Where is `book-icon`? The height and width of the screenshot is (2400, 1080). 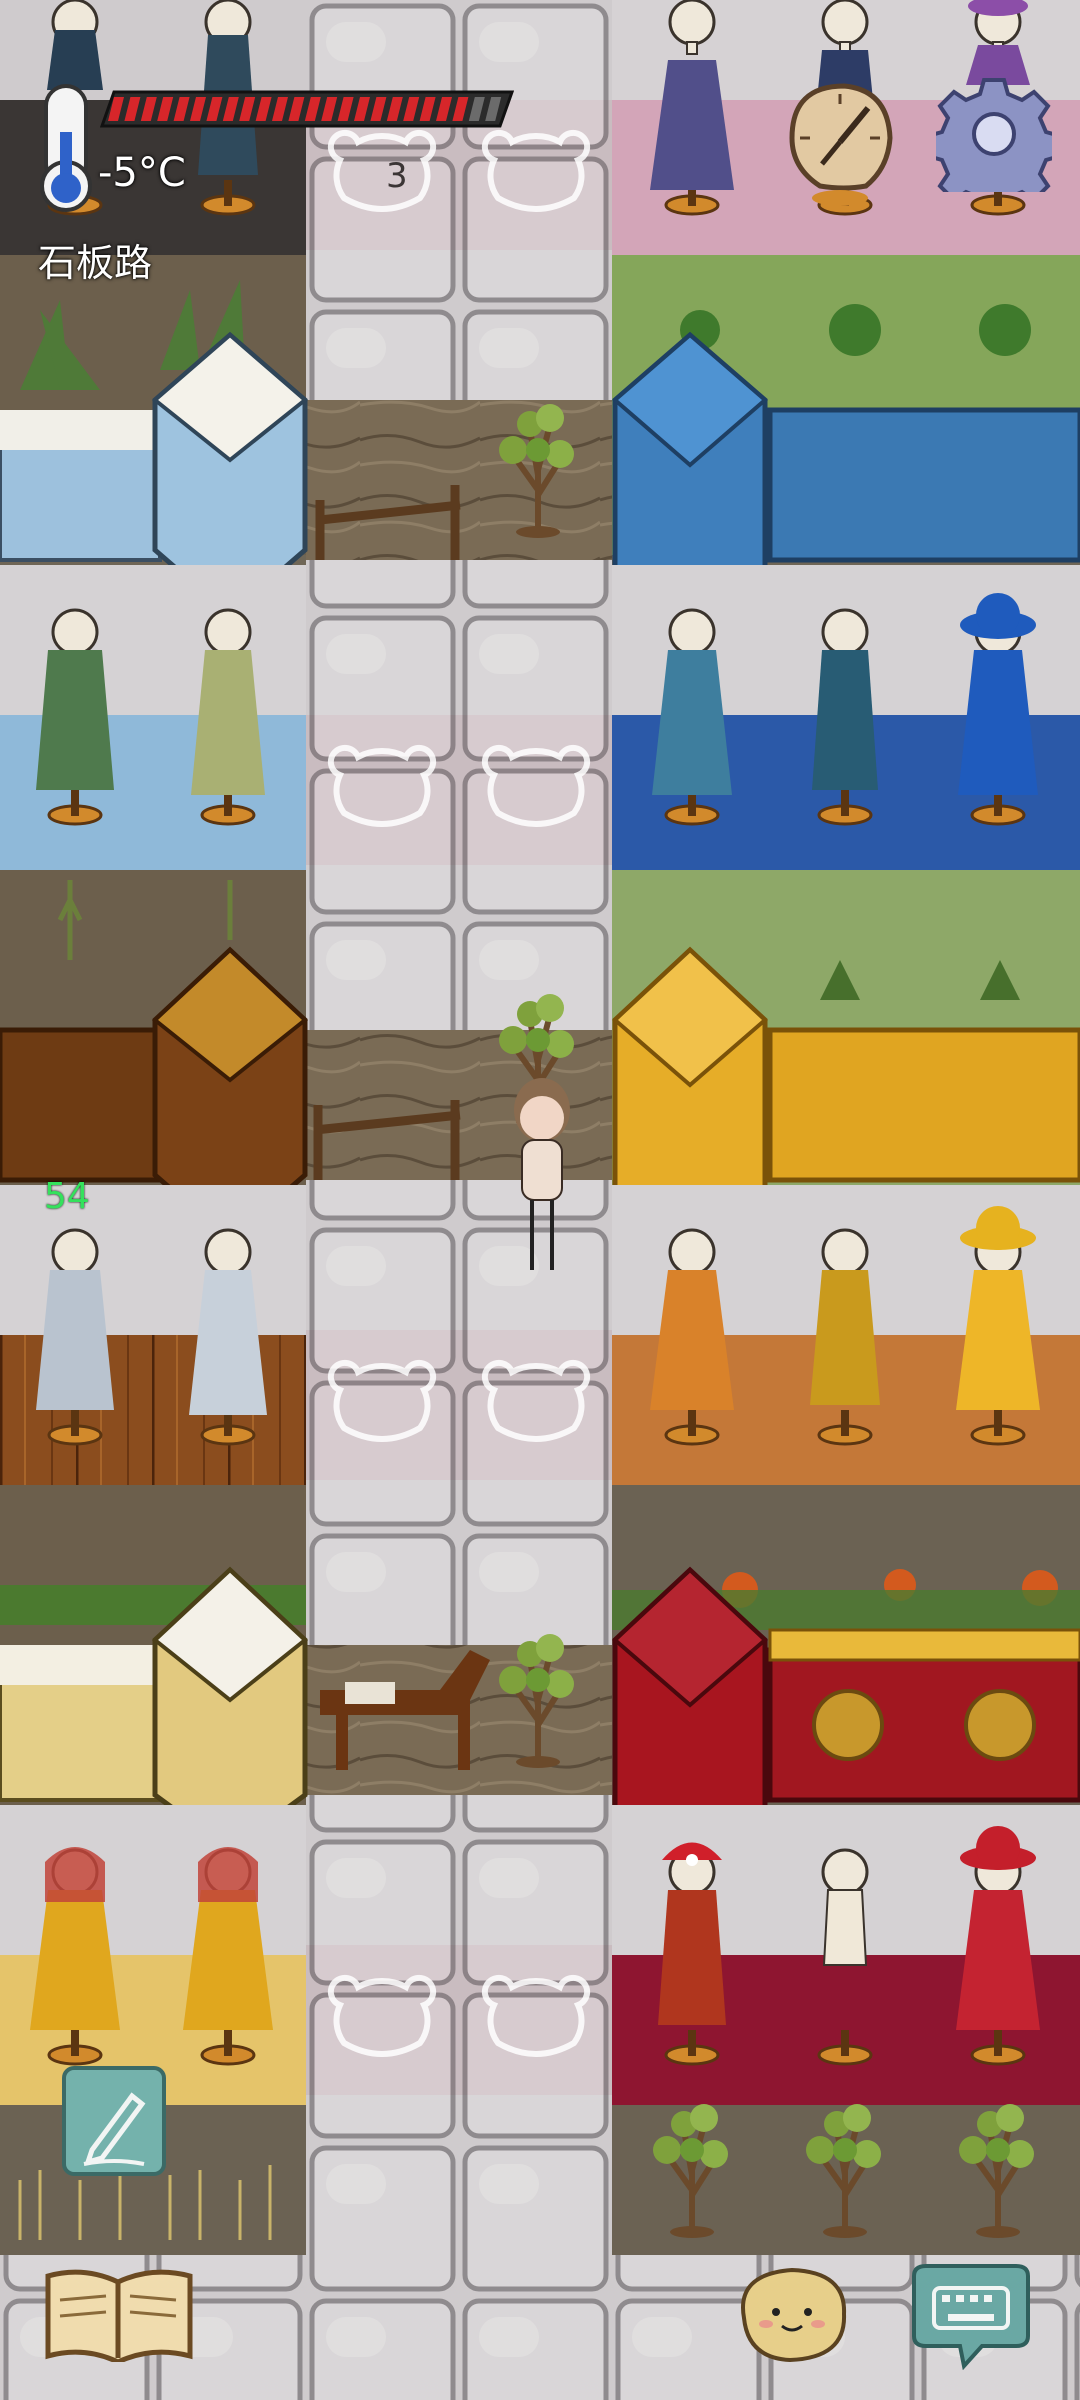 book-icon is located at coordinates (119, 2314).